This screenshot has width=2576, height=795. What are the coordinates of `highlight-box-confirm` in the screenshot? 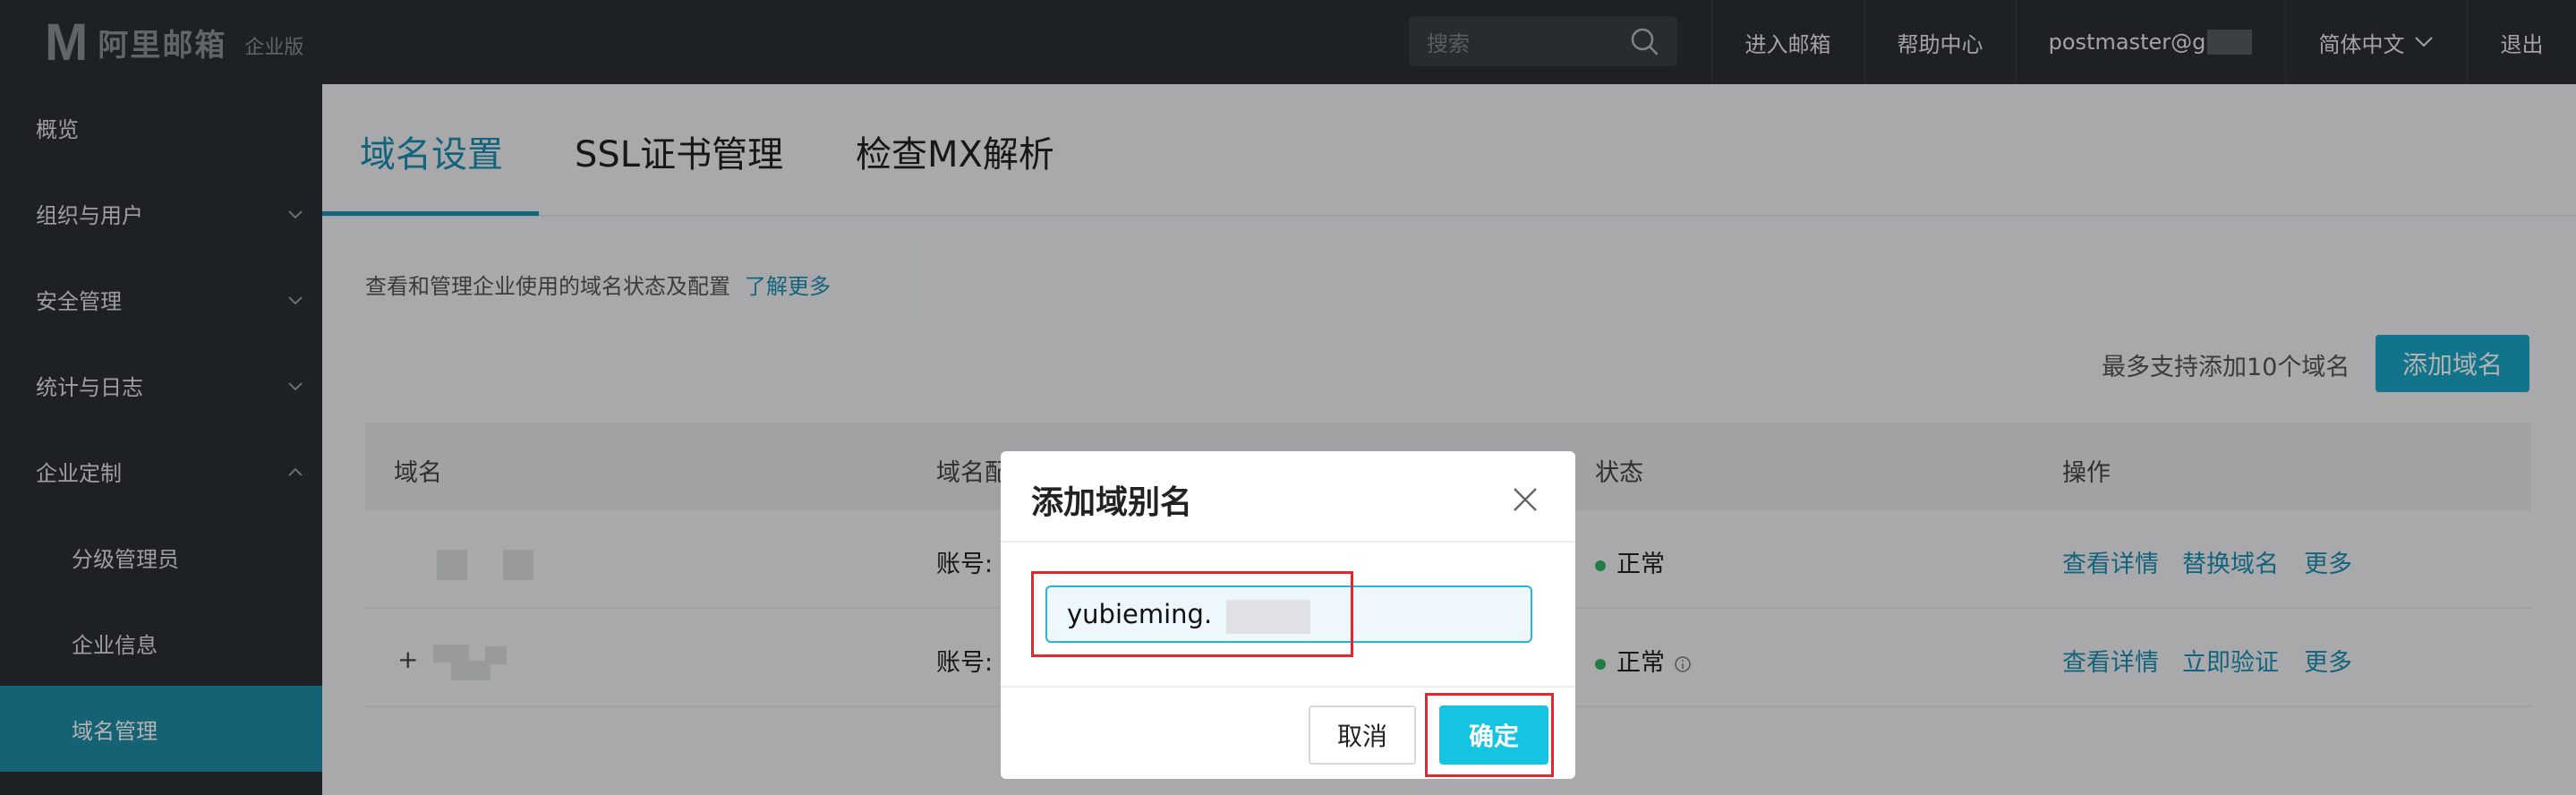 It's located at (1489, 735).